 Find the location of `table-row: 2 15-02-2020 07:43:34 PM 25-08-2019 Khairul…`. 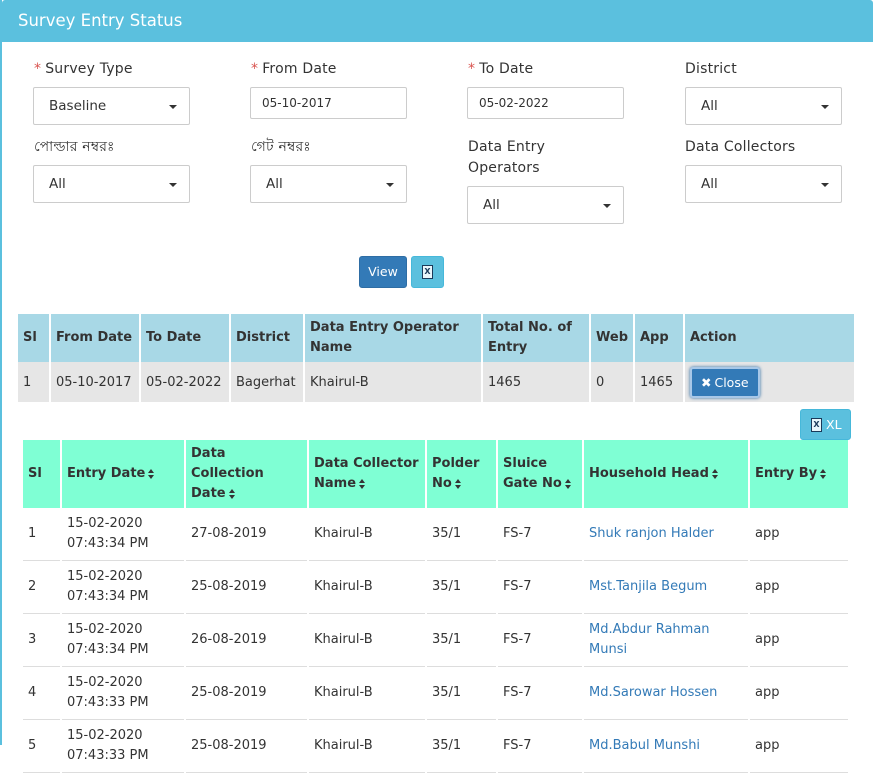

table-row: 2 15-02-2020 07:43:34 PM 25-08-2019 Khairul… is located at coordinates (436, 587).